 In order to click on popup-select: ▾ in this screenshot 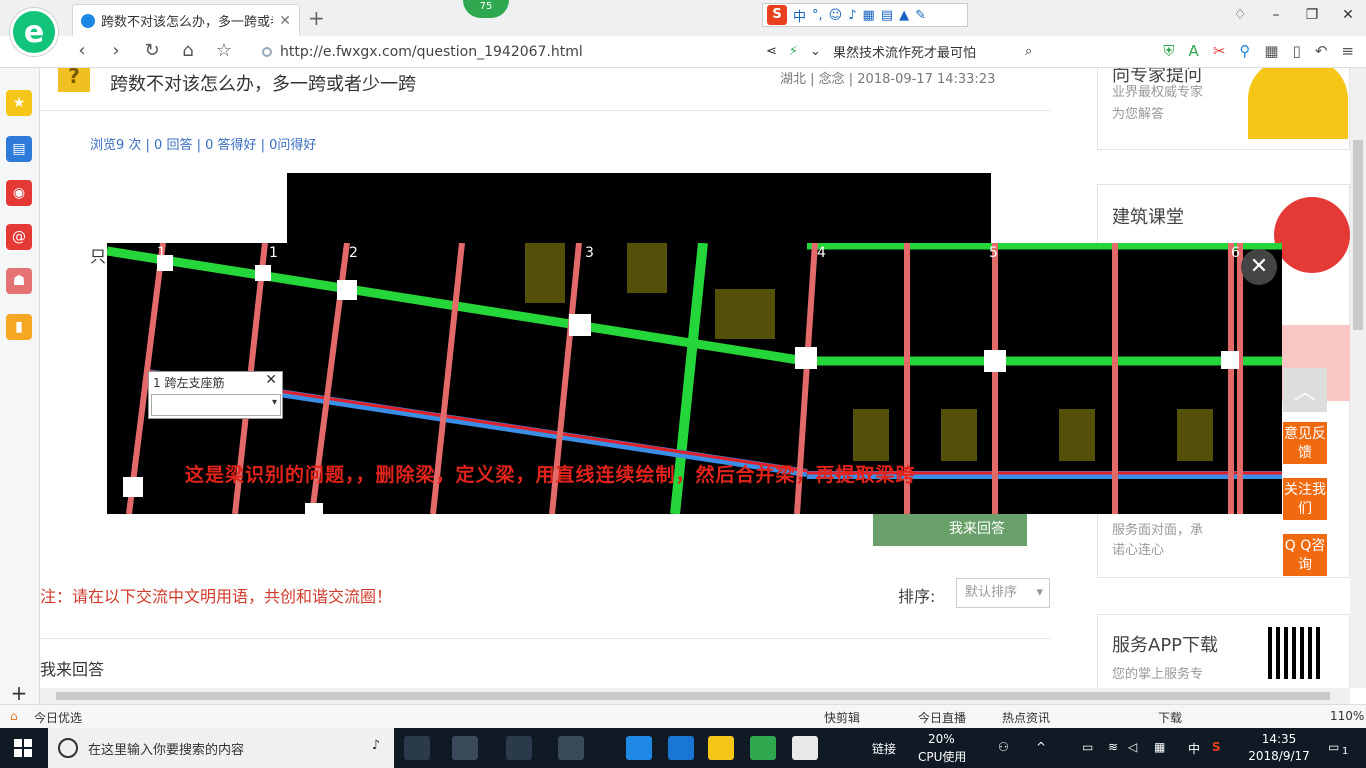, I will do `click(216, 405)`.